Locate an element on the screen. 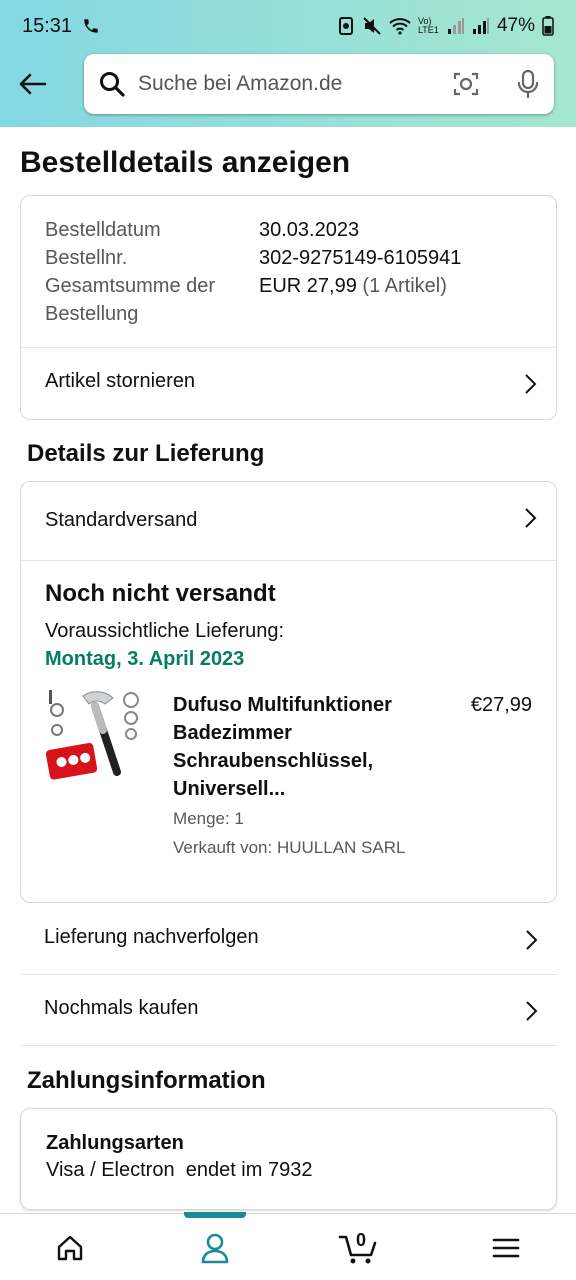 This screenshot has width=576, height=1280. nav-cart: 0 is located at coordinates (358, 1247).